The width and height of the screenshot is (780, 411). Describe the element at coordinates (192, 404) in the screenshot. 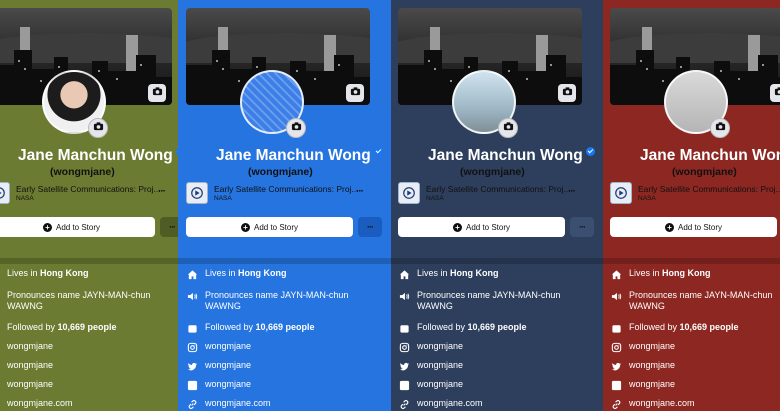

I see `link-icon` at that location.